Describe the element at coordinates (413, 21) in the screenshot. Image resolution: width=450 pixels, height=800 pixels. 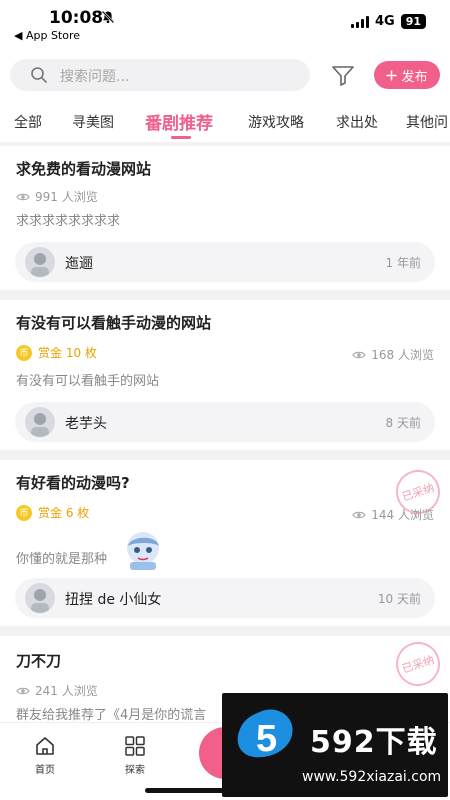
I see `battery-icon: 91` at that location.